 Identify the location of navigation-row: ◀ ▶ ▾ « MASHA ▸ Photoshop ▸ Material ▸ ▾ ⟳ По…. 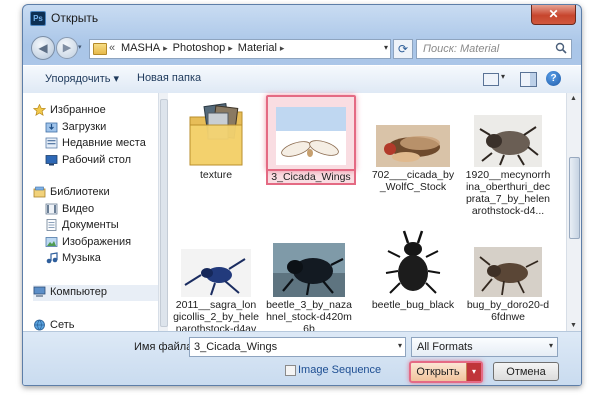
(302, 47).